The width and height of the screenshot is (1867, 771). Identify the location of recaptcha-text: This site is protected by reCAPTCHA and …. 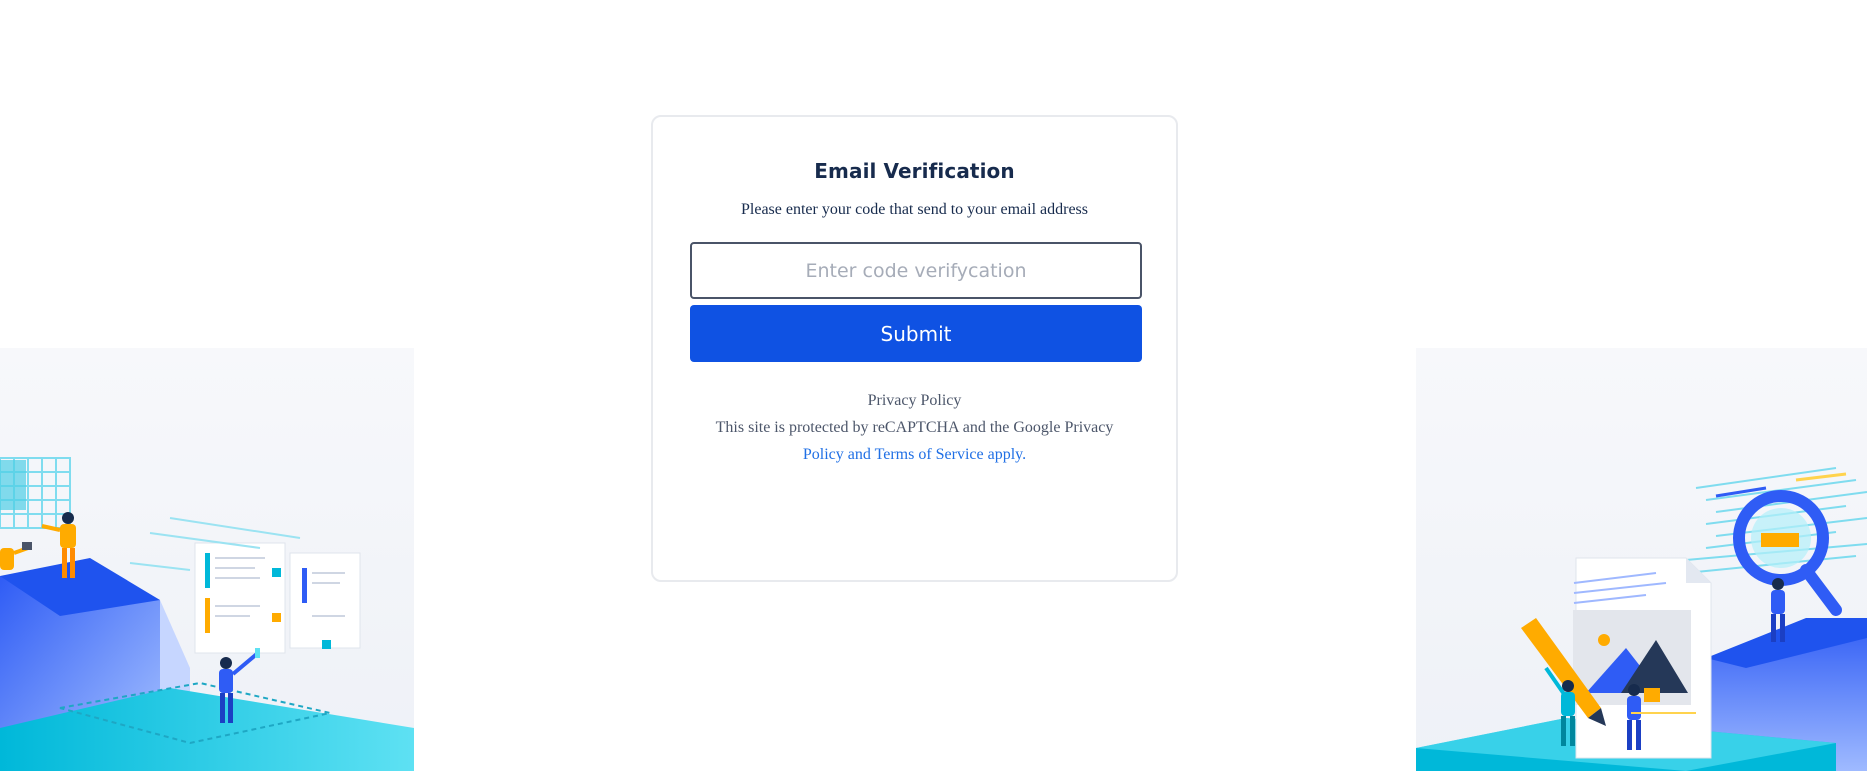
(914, 427).